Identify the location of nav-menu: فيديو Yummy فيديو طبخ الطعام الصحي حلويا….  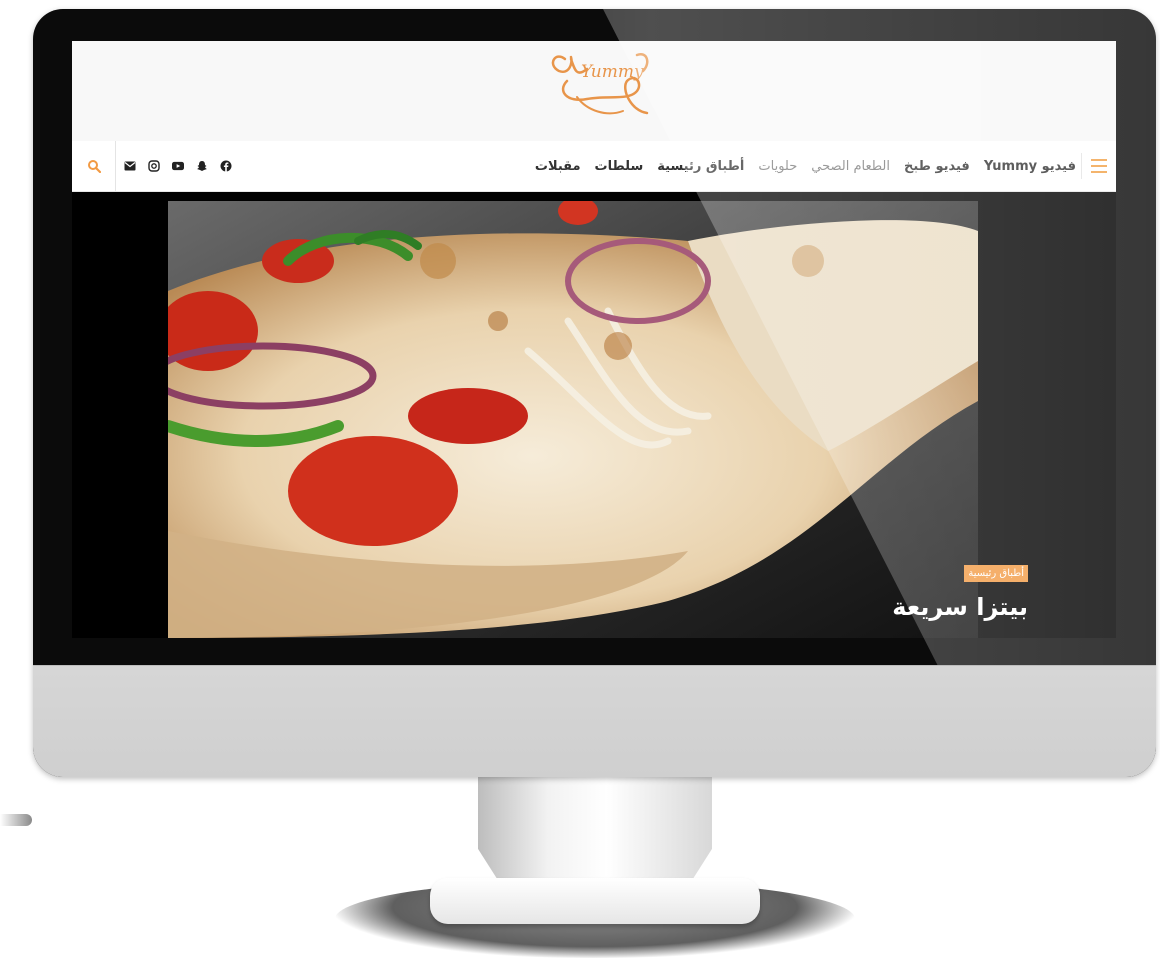
(805, 166).